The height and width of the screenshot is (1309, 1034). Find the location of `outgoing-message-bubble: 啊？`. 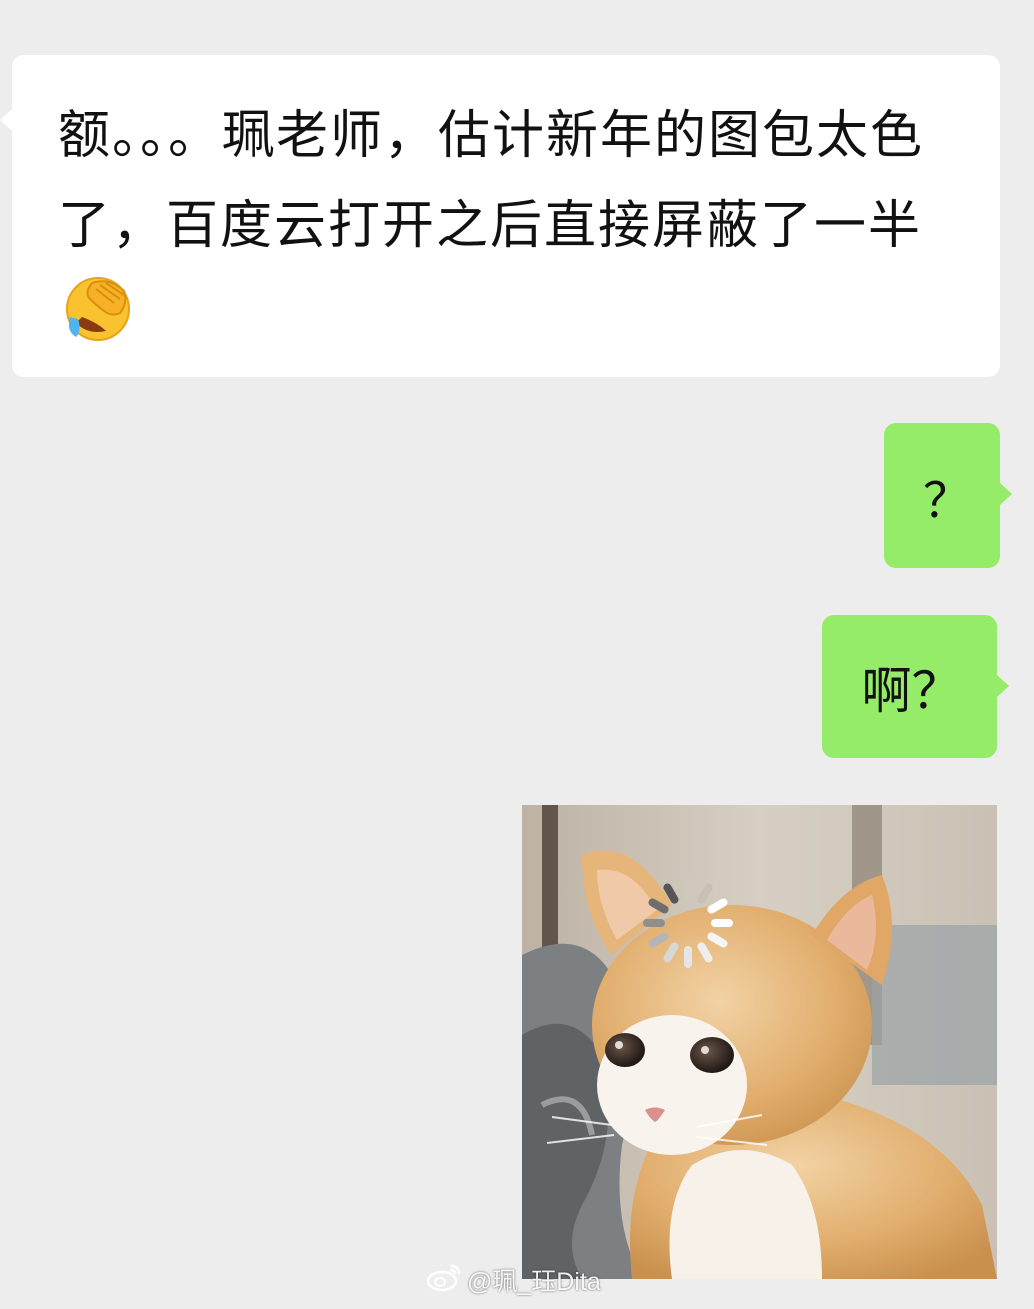

outgoing-message-bubble: 啊？ is located at coordinates (915, 686).